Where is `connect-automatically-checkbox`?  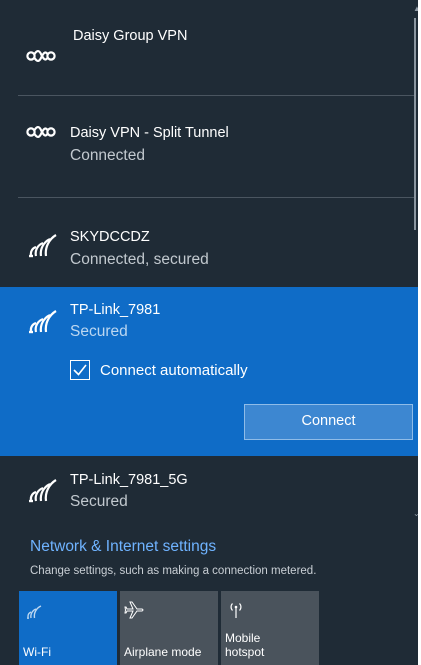 connect-automatically-checkbox is located at coordinates (80, 370).